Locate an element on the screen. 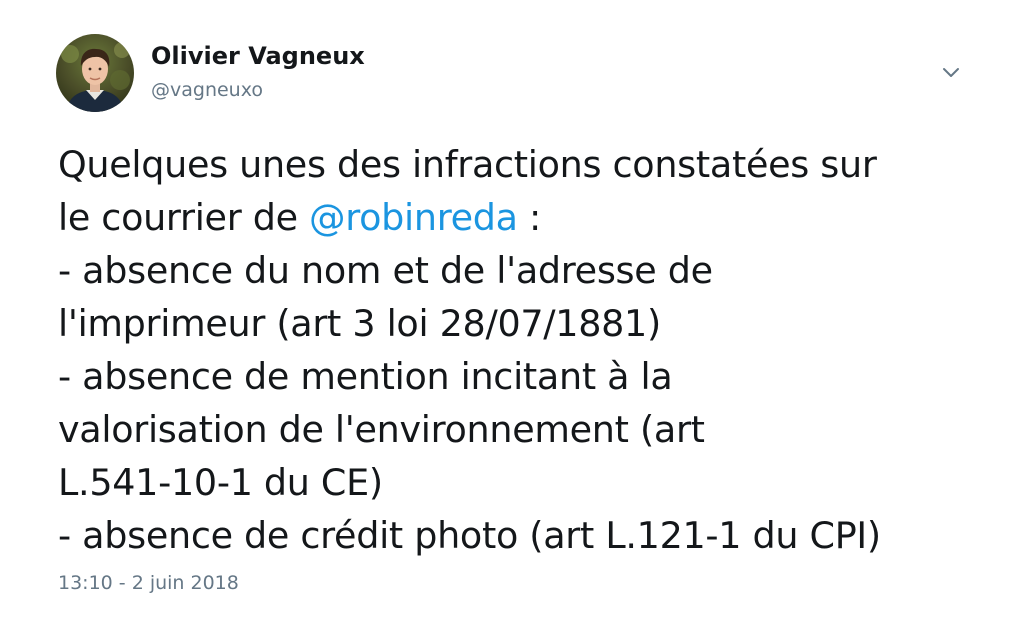  tweet-menu-button is located at coordinates (951, 73).